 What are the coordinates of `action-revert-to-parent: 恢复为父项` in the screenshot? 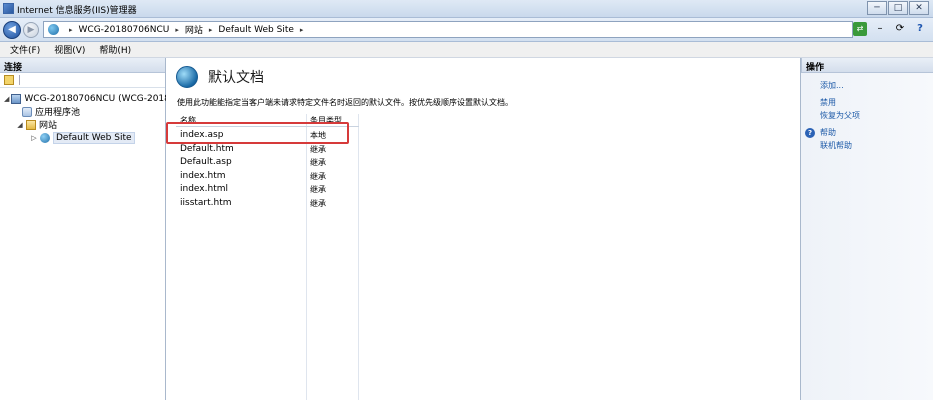 It's located at (867, 115).